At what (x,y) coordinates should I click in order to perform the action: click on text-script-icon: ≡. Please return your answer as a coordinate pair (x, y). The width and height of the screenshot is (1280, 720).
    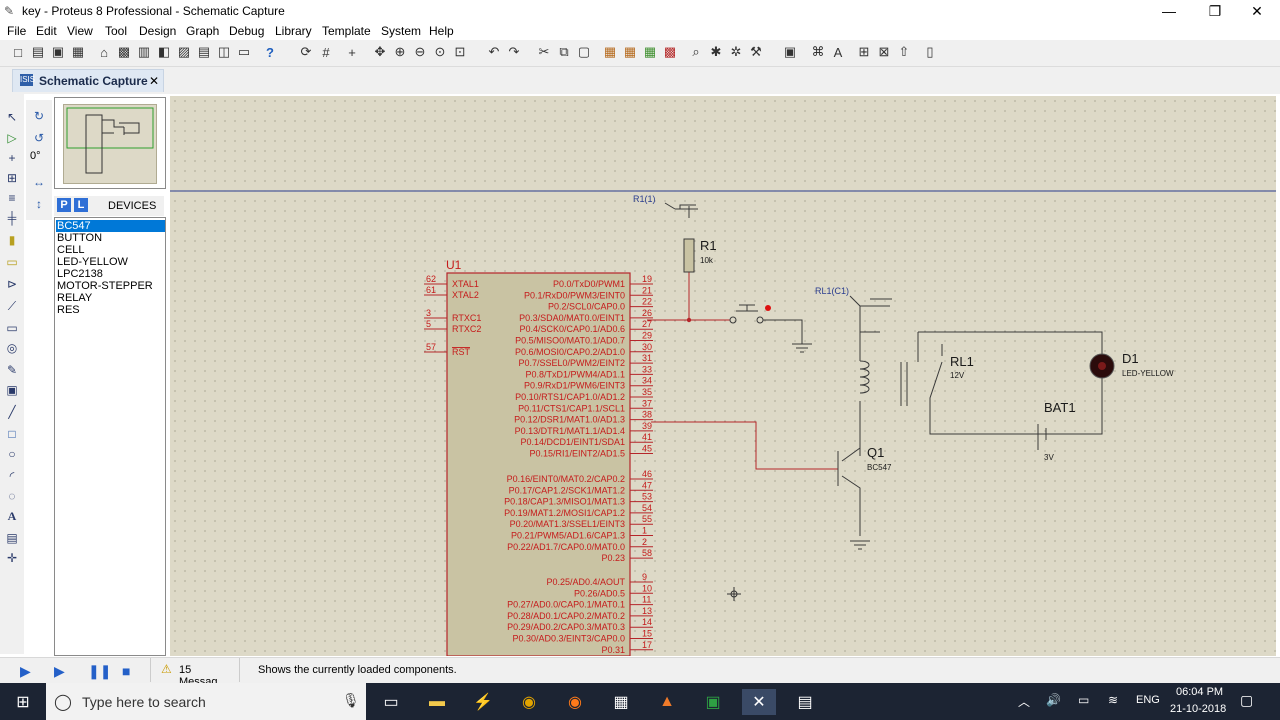
    Looking at the image, I should click on (12, 198).